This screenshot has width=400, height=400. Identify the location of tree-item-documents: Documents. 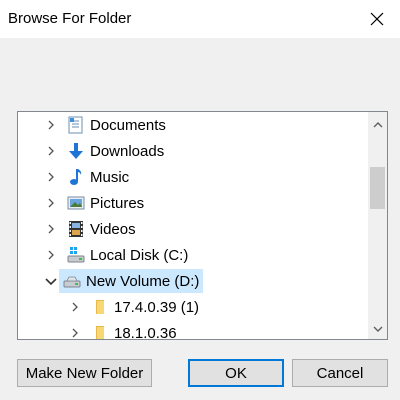
(143, 125).